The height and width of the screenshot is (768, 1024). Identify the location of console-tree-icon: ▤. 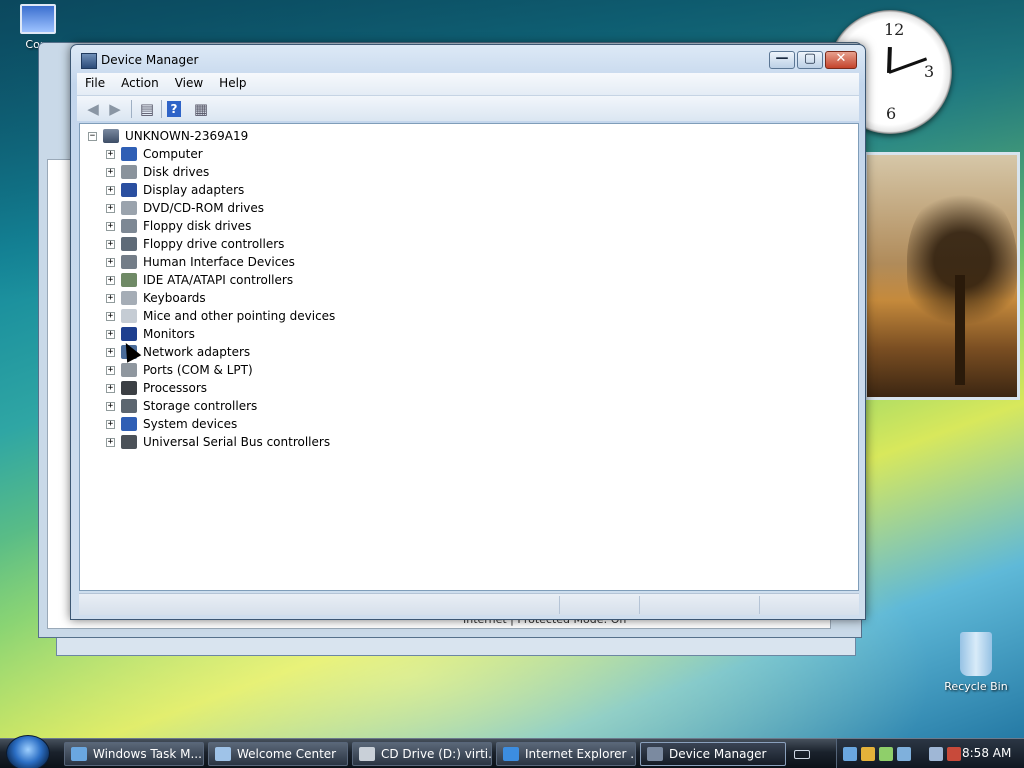
(147, 109).